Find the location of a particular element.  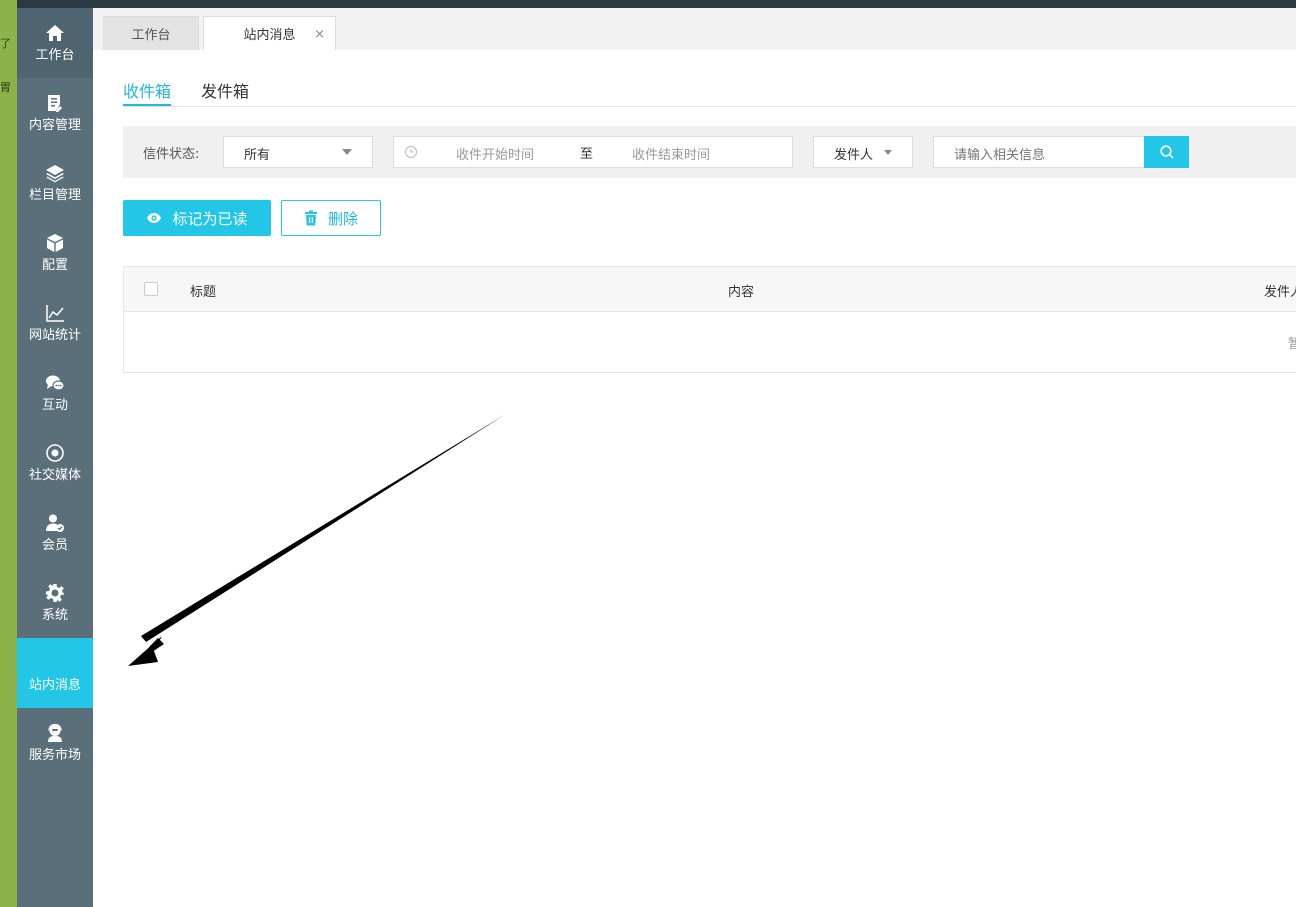

mark-read-button: 标记为已读 is located at coordinates (197, 218).